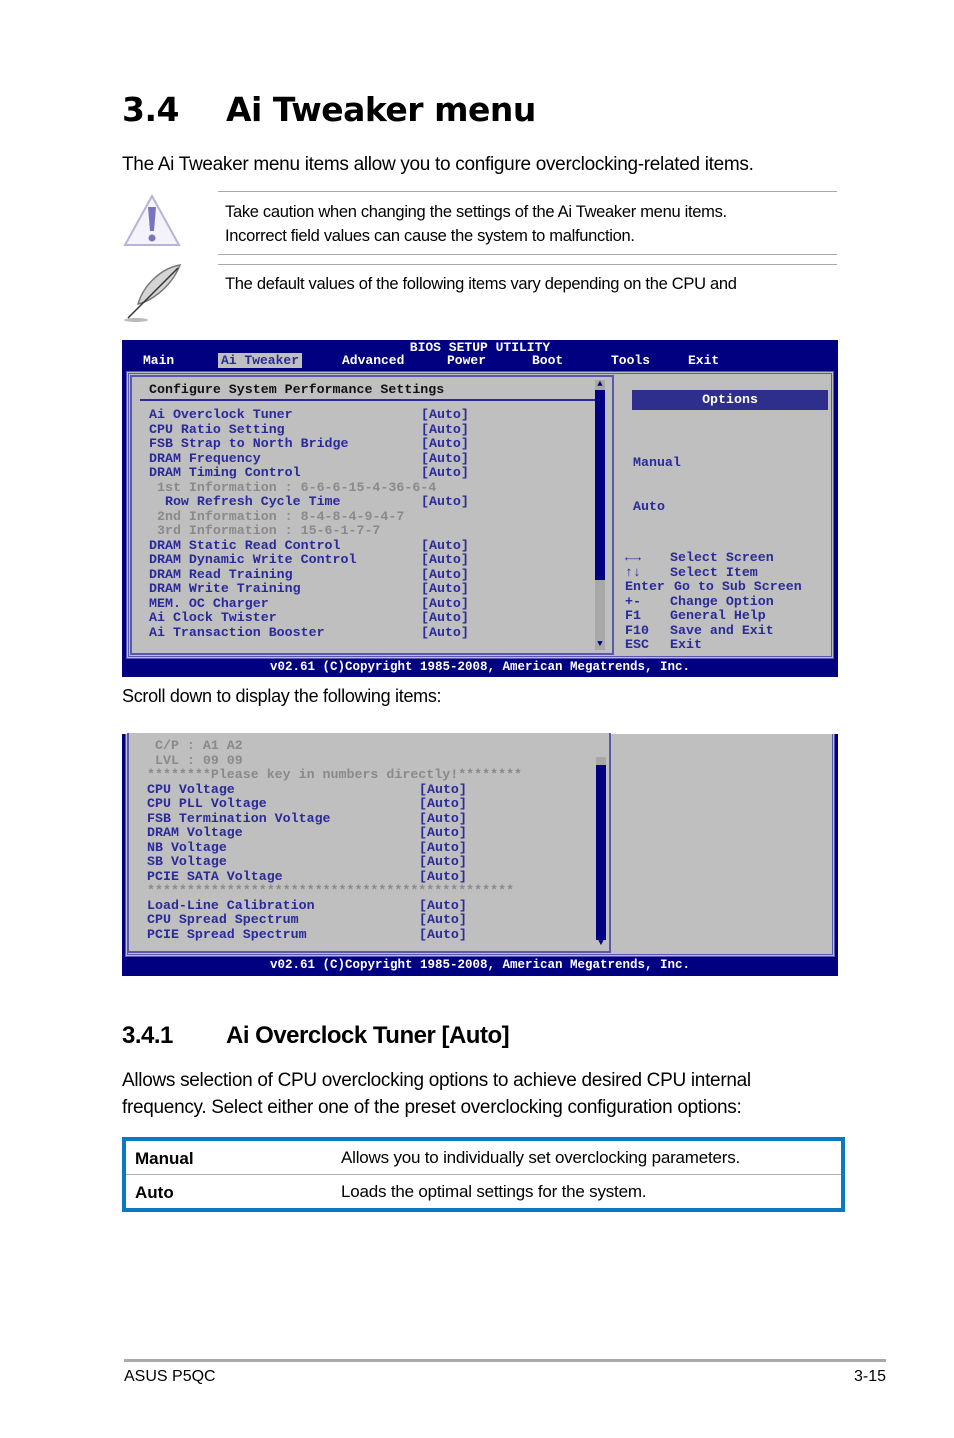 Image resolution: width=954 pixels, height=1438 pixels. Describe the element at coordinates (364, 560) in the screenshot. I see `bios-item: DRAM Dynamic Write Control [Auto]` at that location.